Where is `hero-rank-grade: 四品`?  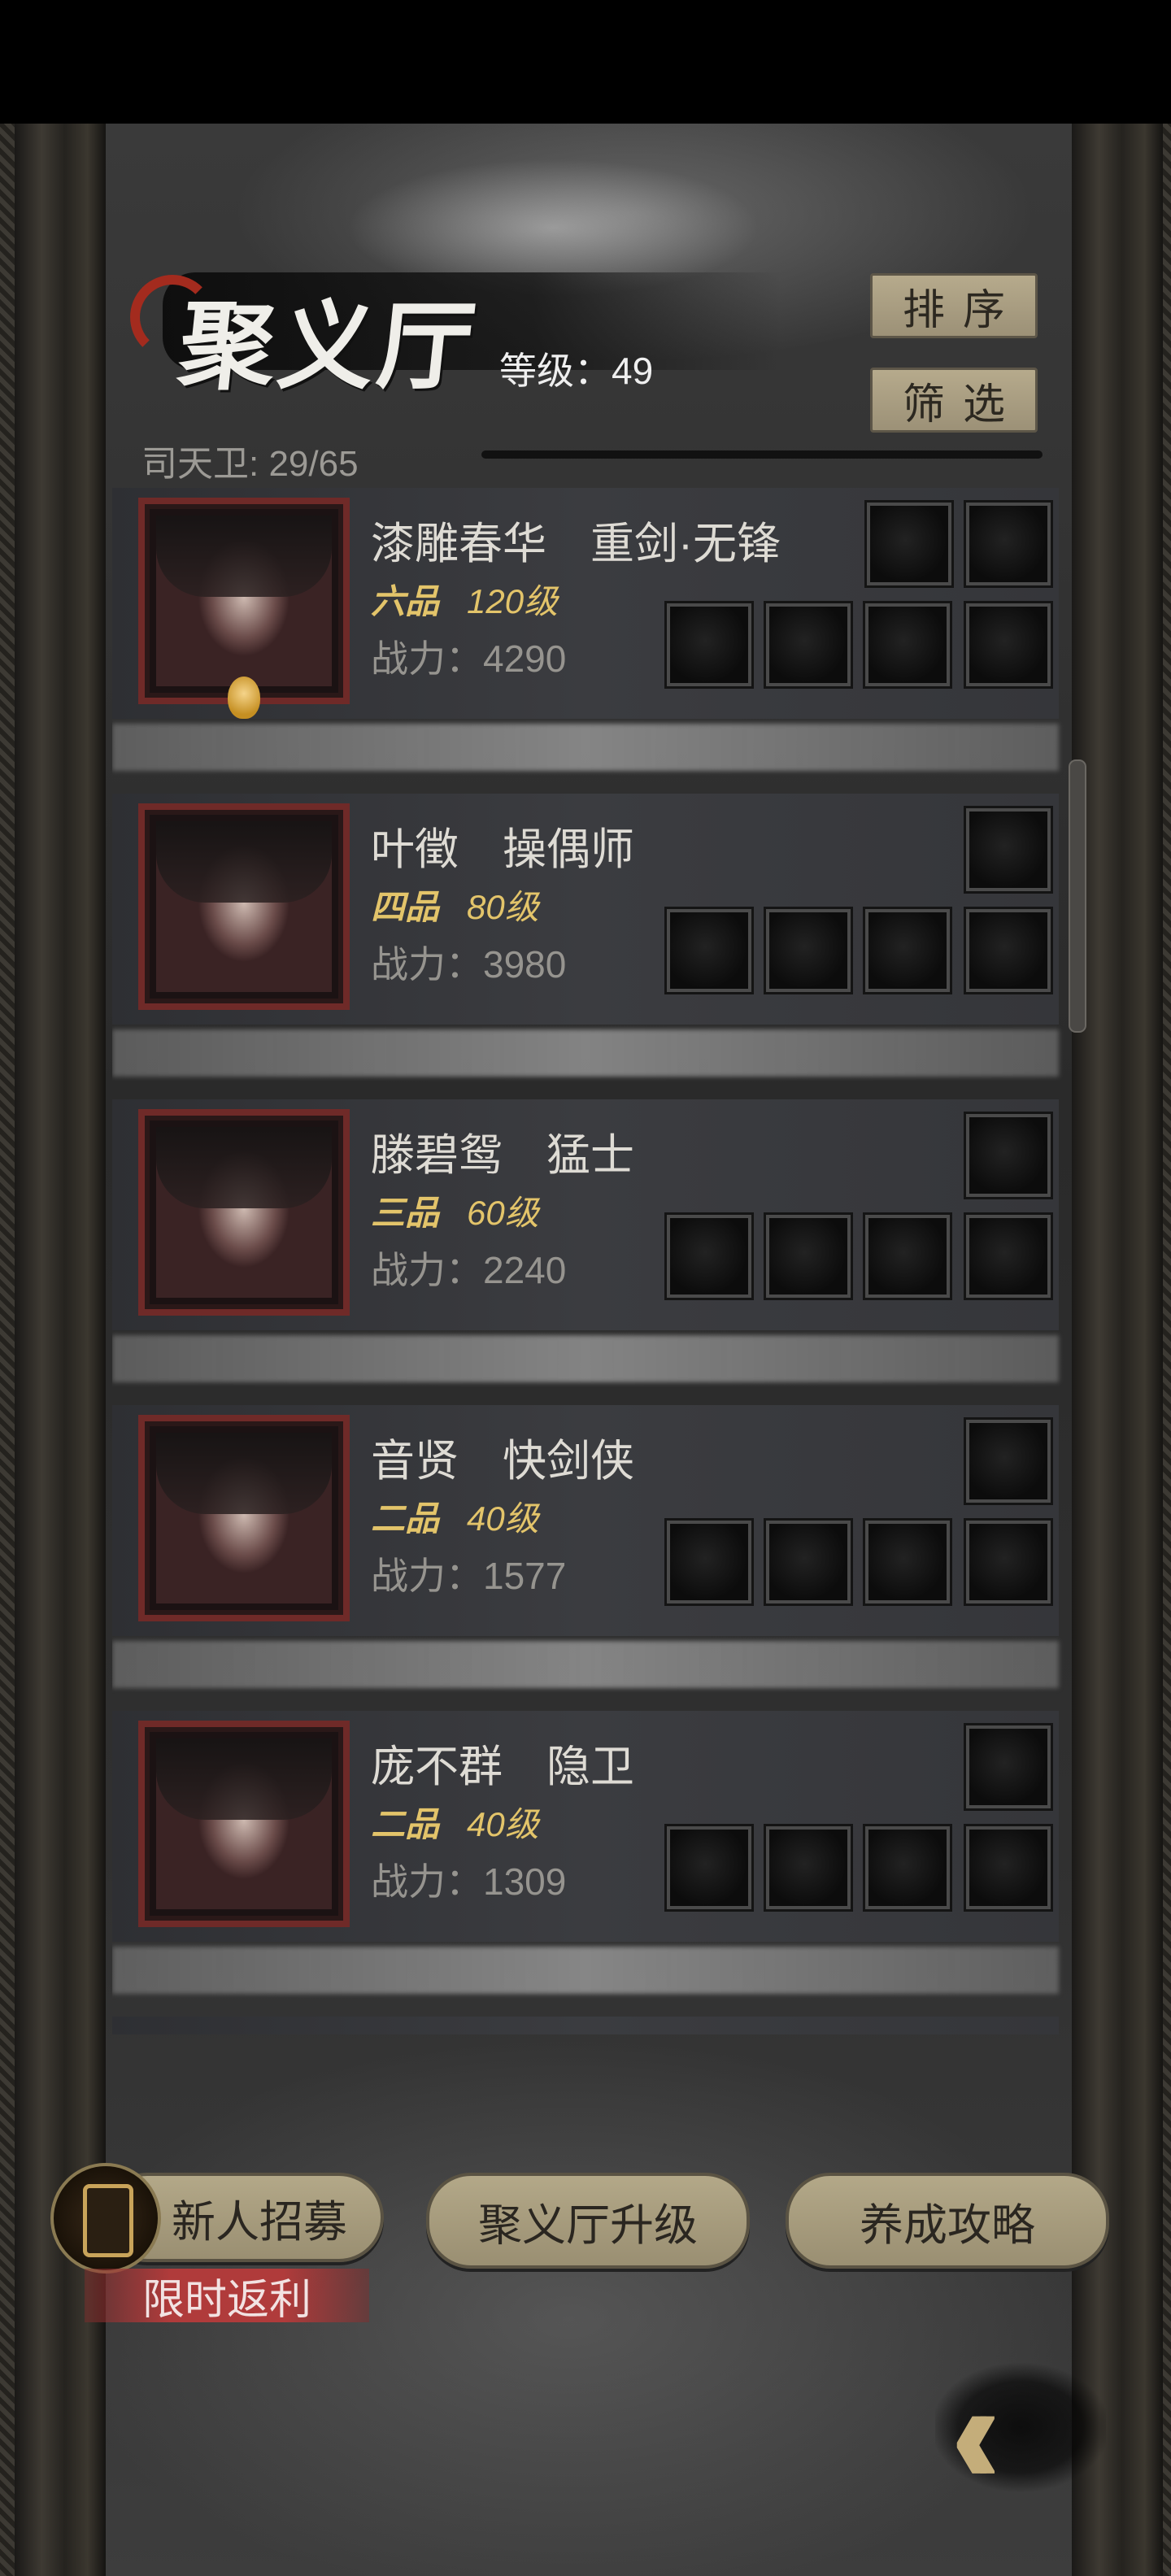 hero-rank-grade: 四品 is located at coordinates (406, 907).